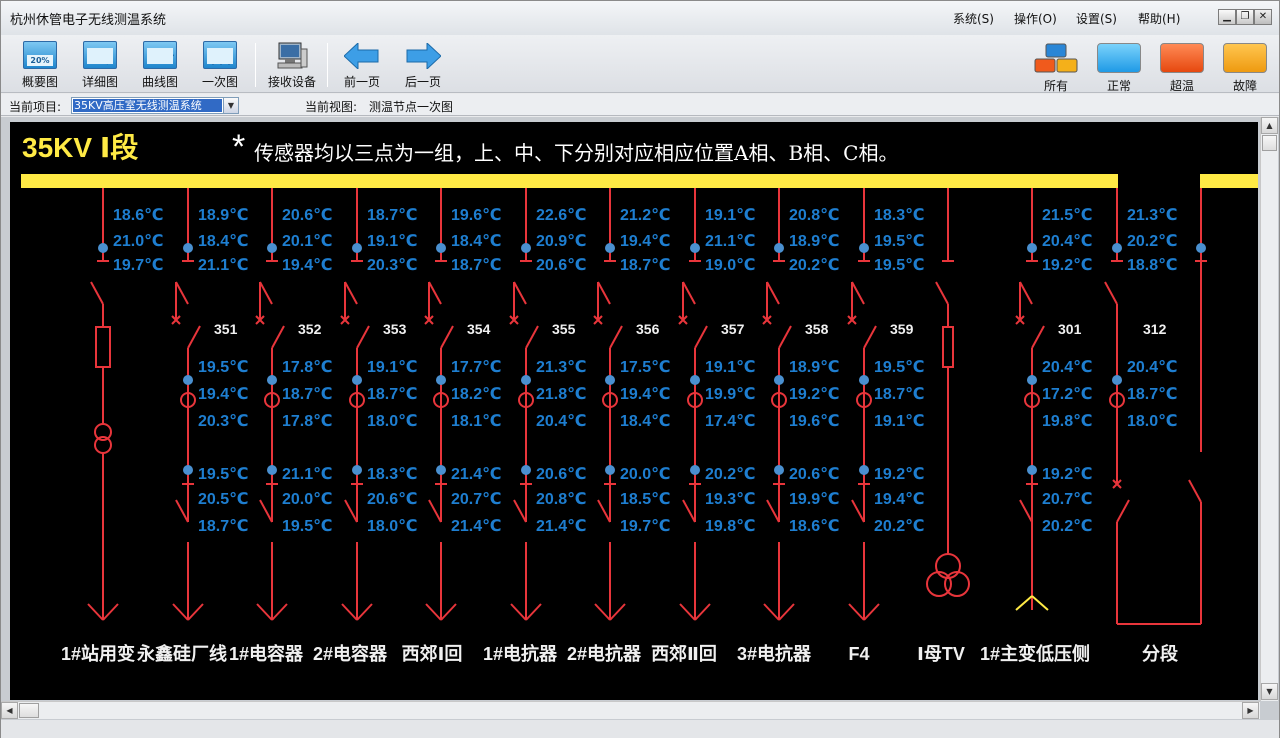  What do you see at coordinates (138, 265) in the screenshot?
I see `temperature-reading: 19.7℃` at bounding box center [138, 265].